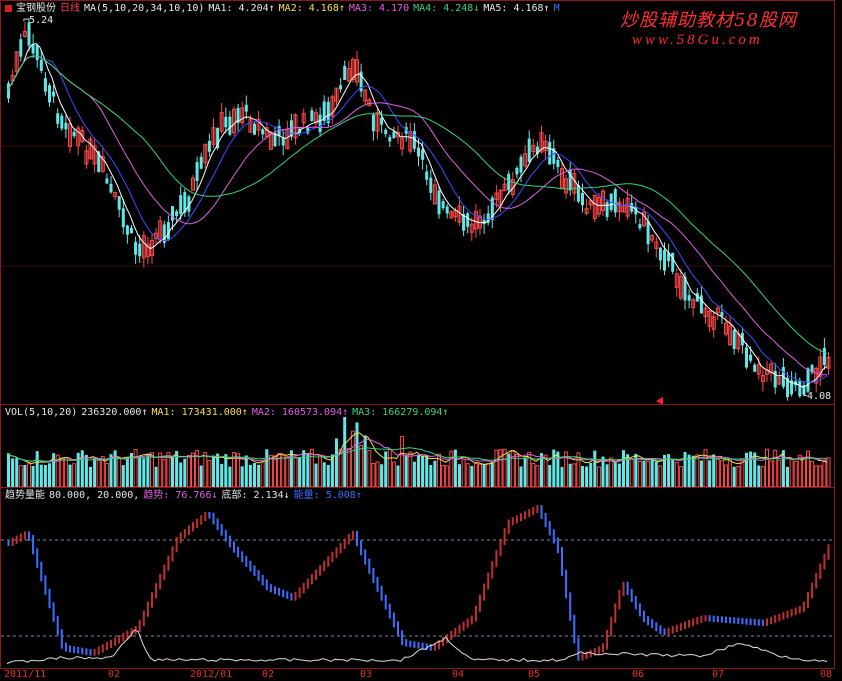 The height and width of the screenshot is (681, 842). I want to click on indicator-extra: 能量: 5.008↑, so click(327, 495).